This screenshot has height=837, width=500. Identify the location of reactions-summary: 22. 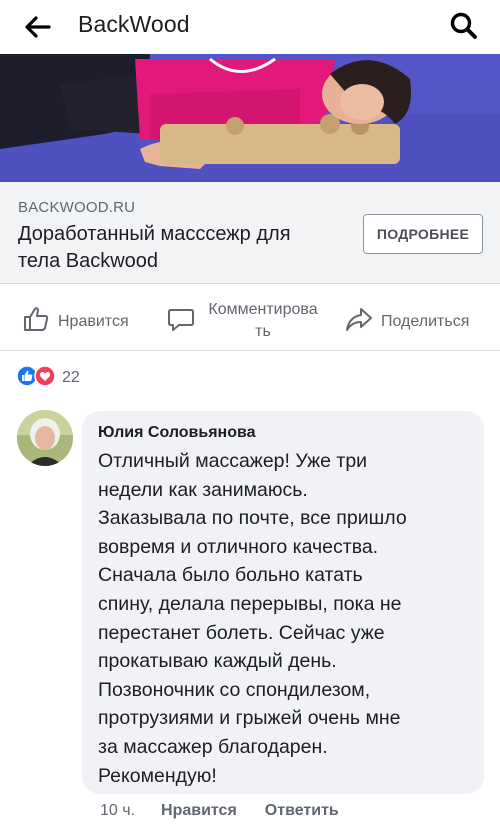
(48, 378).